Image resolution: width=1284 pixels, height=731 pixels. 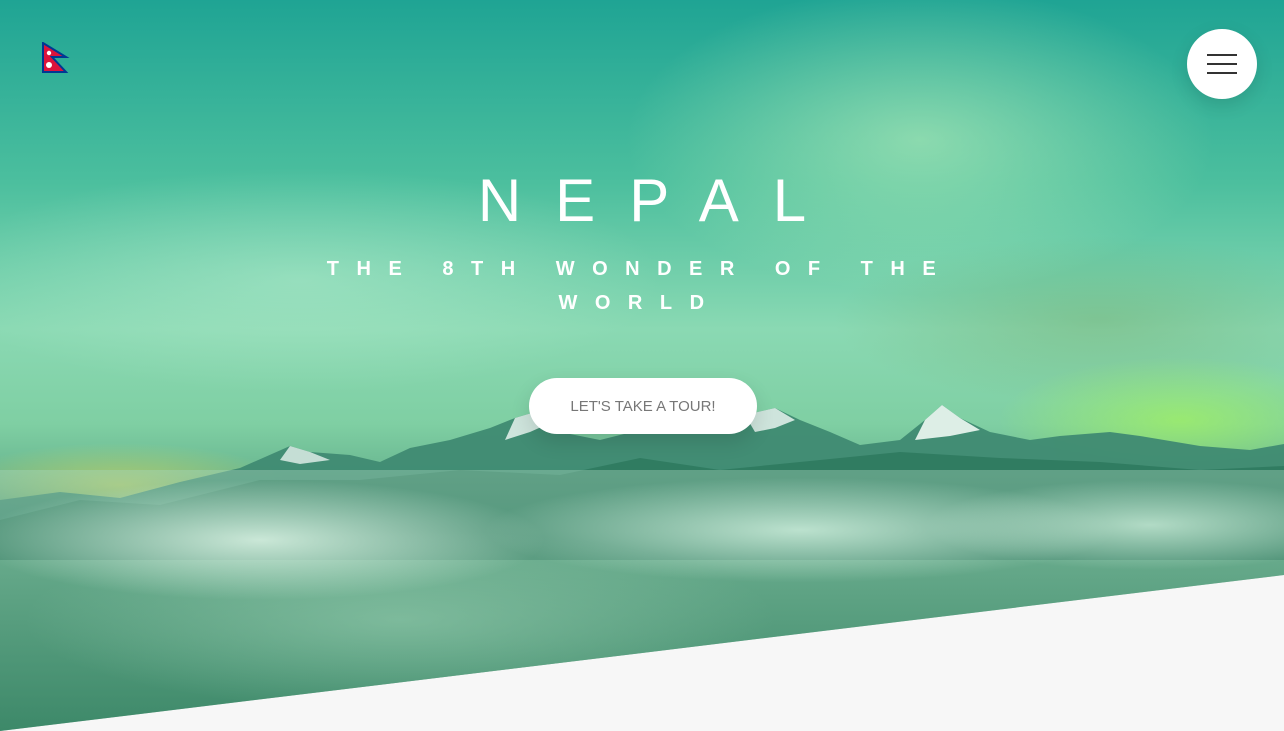 What do you see at coordinates (659, 200) in the screenshot?
I see `hero-title: NEPAL` at bounding box center [659, 200].